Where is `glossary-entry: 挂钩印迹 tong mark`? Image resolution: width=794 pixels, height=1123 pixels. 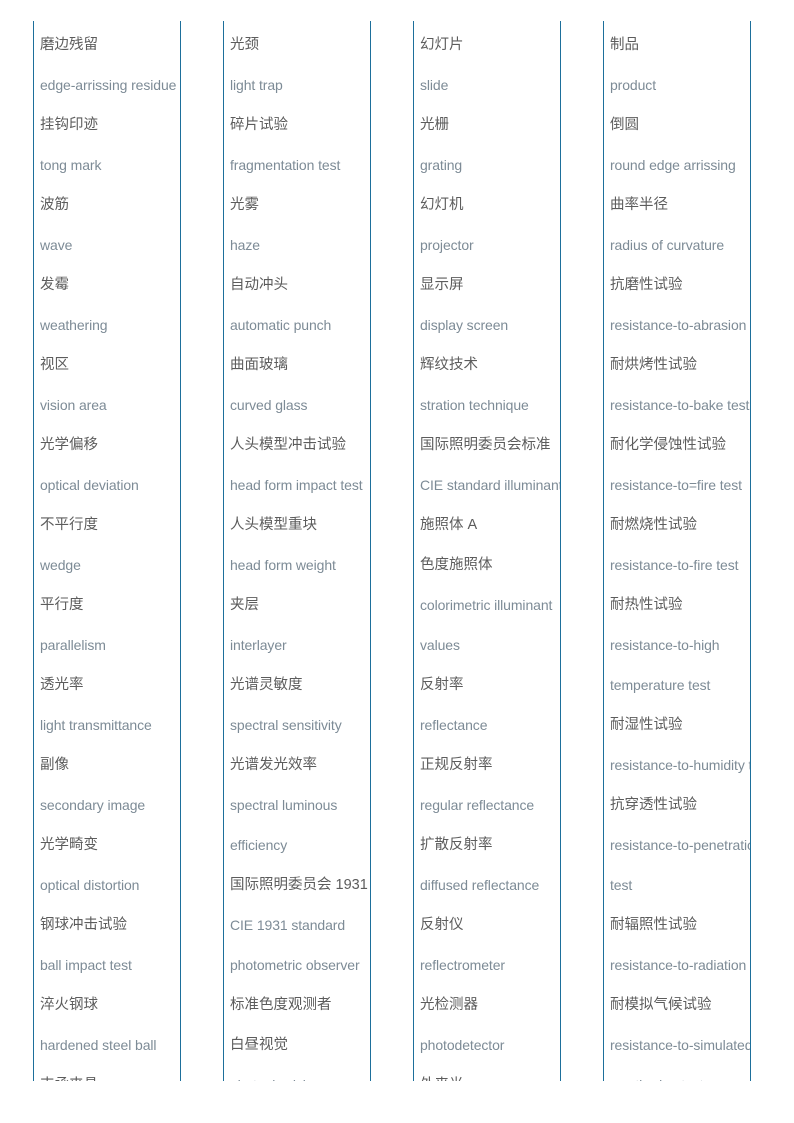
glossary-entry: 挂钩印迹 tong mark is located at coordinates (110, 145).